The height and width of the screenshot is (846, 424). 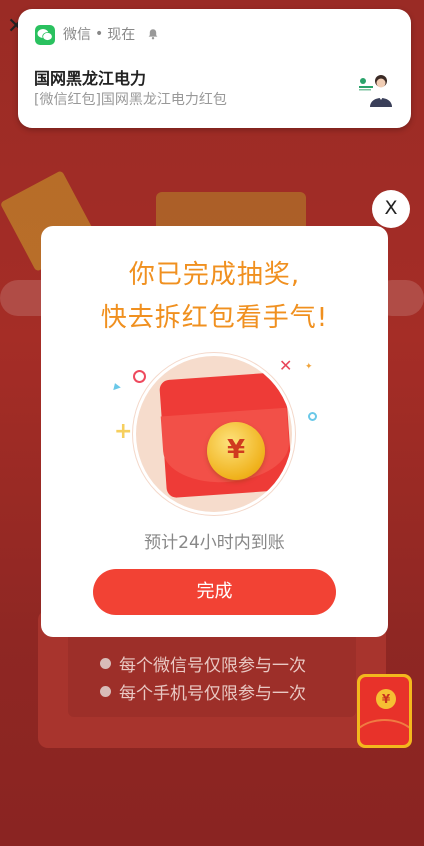 What do you see at coordinates (214, 68) in the screenshot?
I see `notification-banner: 微信 • 现在 国网黑龙江电力 [微信红包]国网黑龙江电力红包` at bounding box center [214, 68].